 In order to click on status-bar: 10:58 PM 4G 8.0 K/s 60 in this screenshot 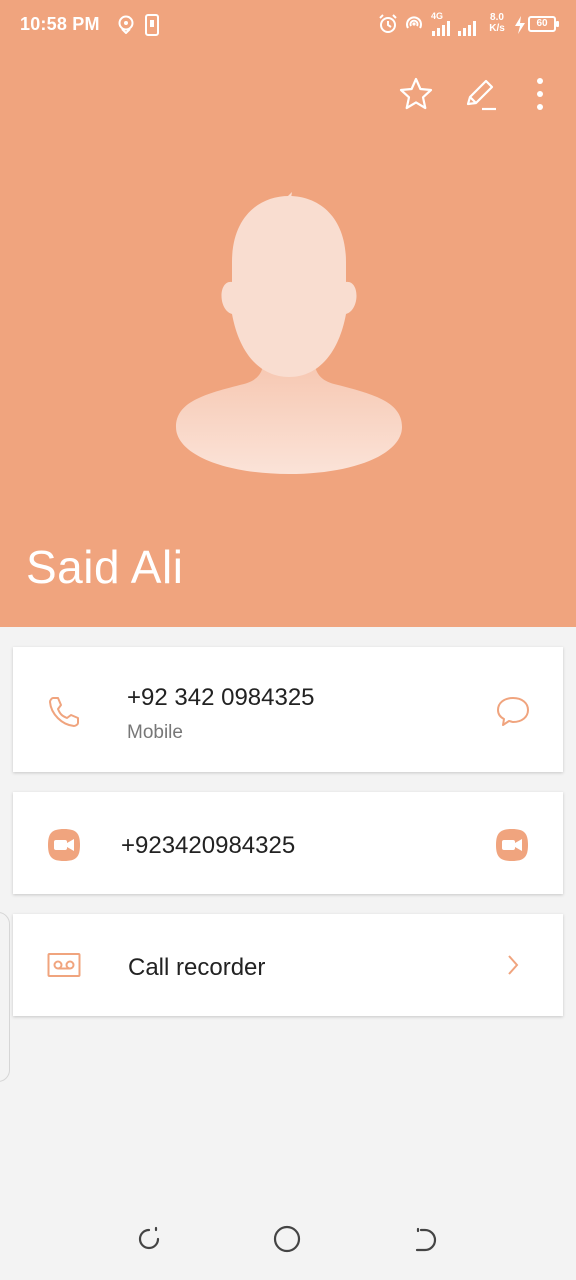, I will do `click(288, 26)`.